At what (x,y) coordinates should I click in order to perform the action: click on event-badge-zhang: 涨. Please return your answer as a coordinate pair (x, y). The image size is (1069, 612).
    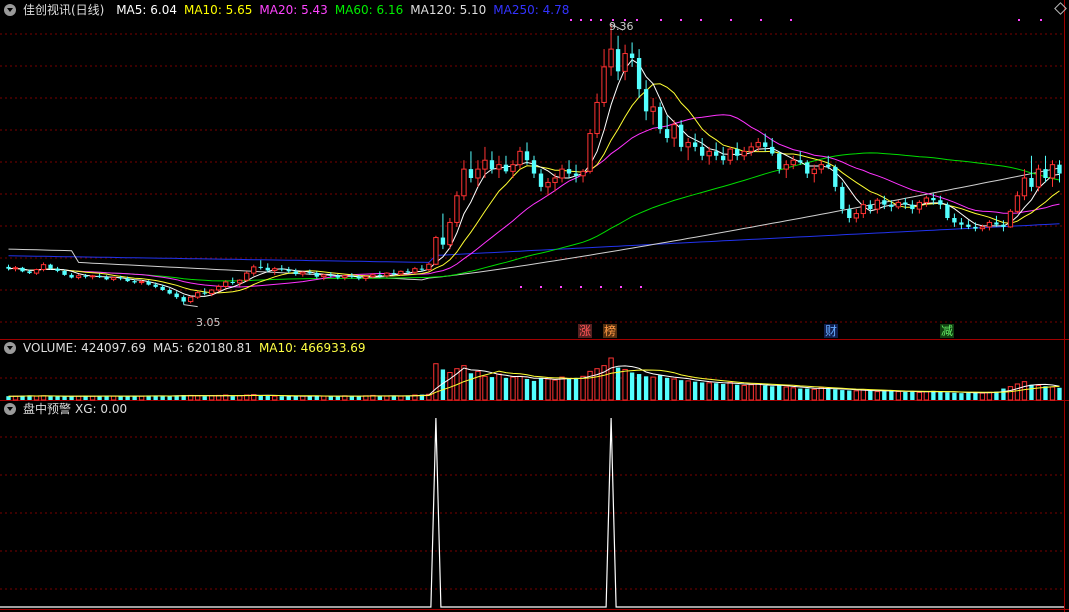
    Looking at the image, I should click on (585, 331).